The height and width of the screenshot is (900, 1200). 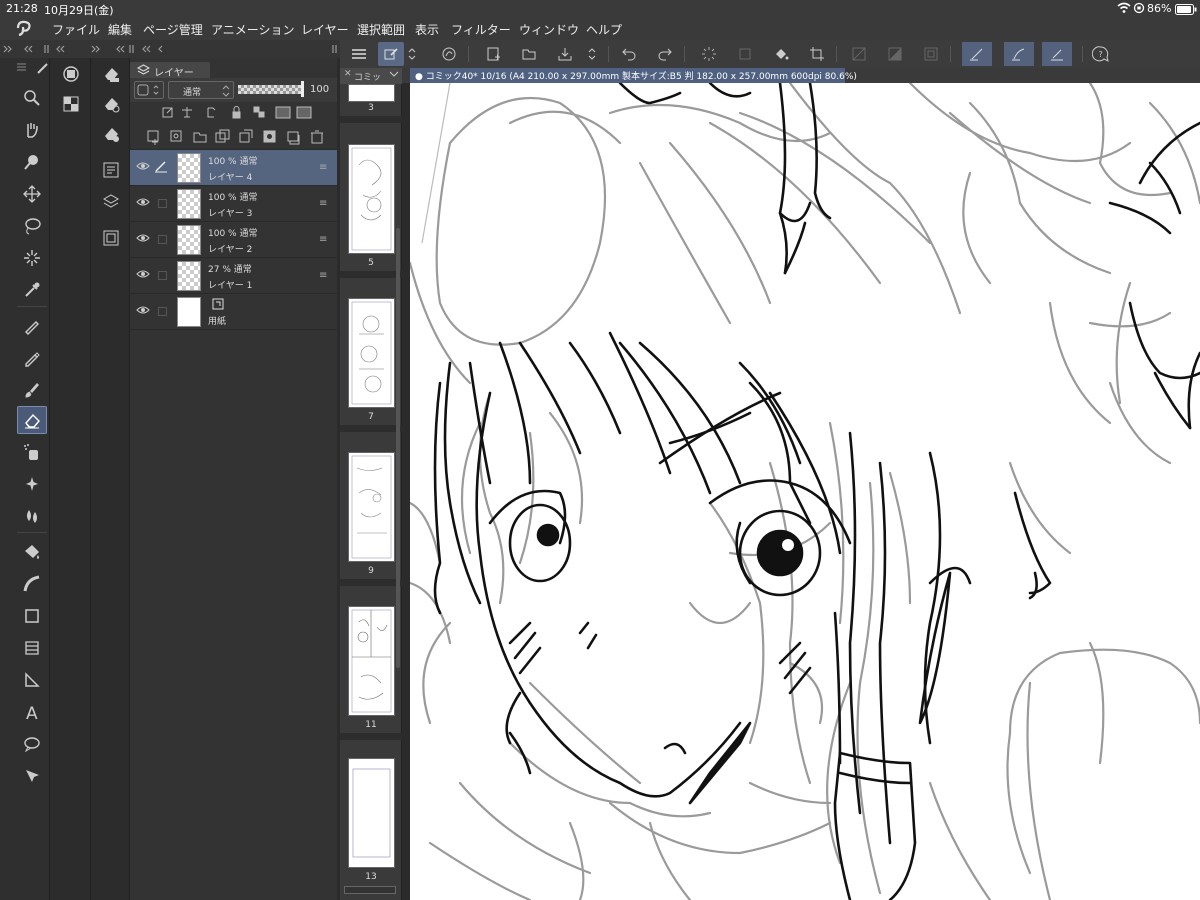 What do you see at coordinates (111, 104) in the screenshot?
I see `eraser-subtool-2-icon` at bounding box center [111, 104].